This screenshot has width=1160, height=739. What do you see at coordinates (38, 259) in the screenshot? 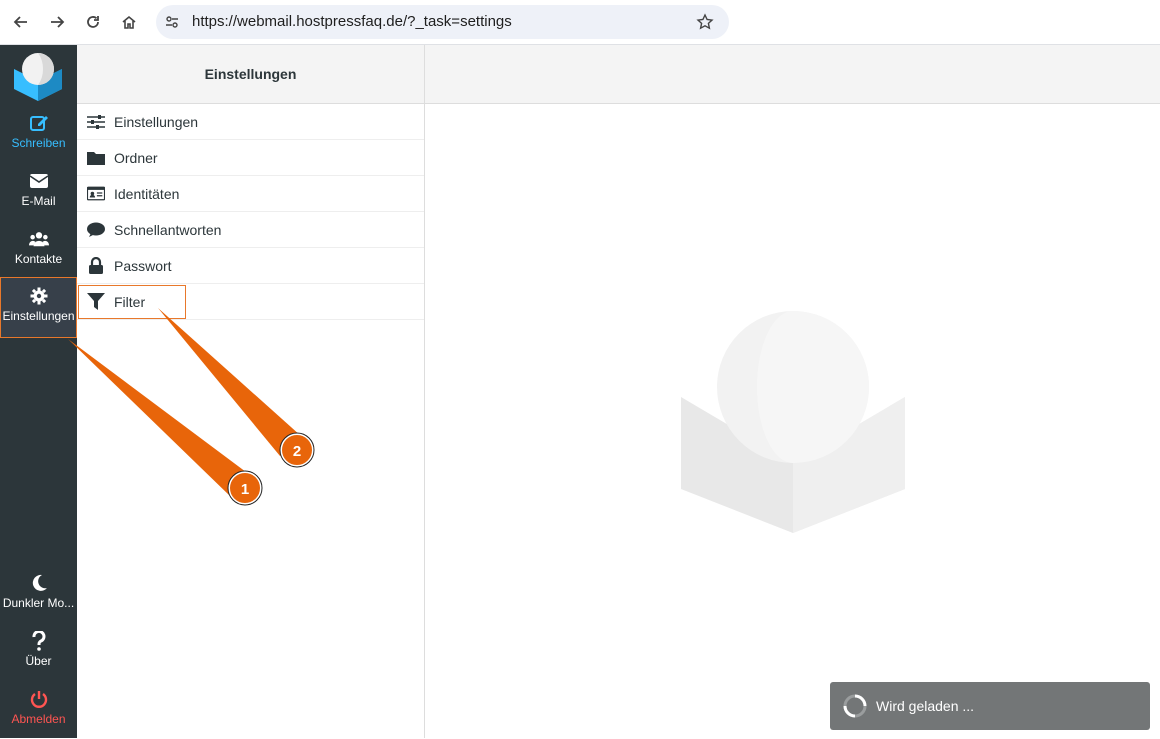
I see `rail-label: Kontakte` at bounding box center [38, 259].